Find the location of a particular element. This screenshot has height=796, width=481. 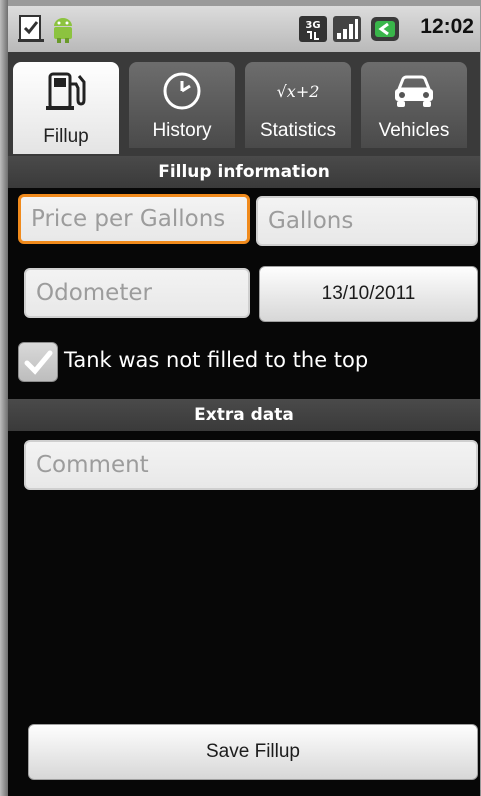

not-full-label: Tank was not filled to the top is located at coordinates (216, 360).